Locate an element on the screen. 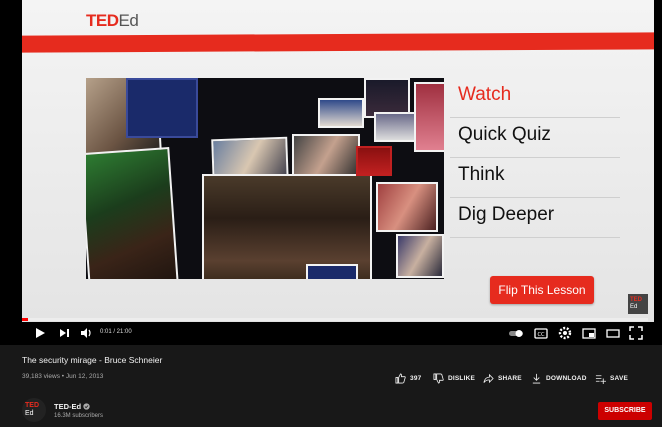 The image size is (662, 427). like-button: 397 is located at coordinates (408, 378).